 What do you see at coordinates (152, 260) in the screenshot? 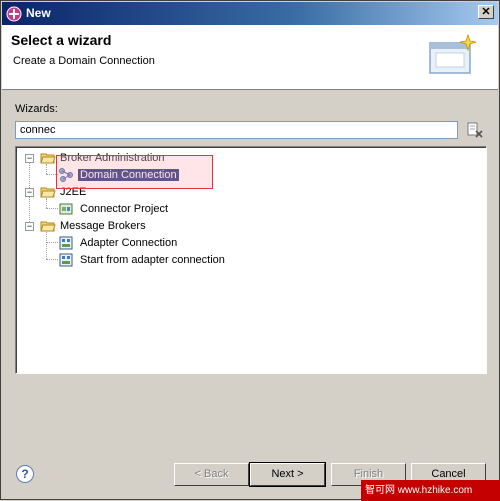
I see `tree-node-label: Start from adapter connection` at bounding box center [152, 260].